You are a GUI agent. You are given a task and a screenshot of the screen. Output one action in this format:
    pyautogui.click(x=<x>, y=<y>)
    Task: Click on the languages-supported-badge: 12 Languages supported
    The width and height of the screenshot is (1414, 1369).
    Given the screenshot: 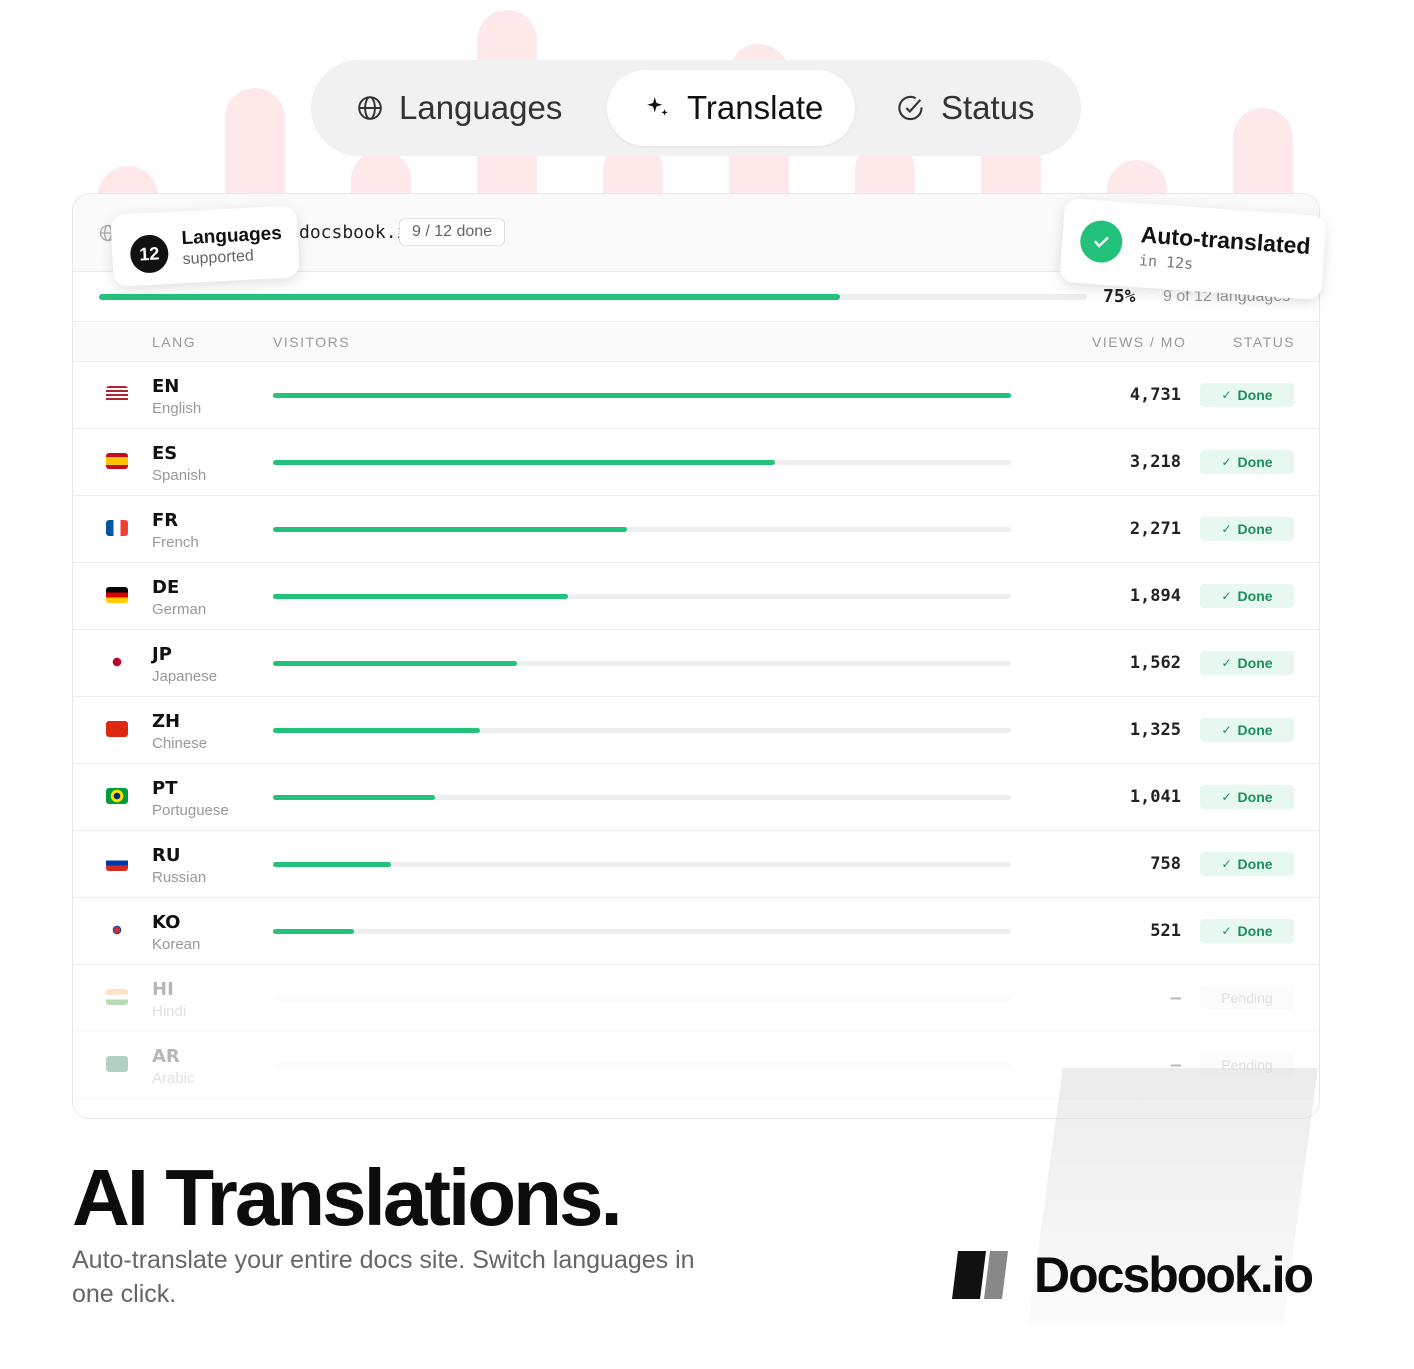 What is the action you would take?
    pyautogui.click(x=205, y=246)
    